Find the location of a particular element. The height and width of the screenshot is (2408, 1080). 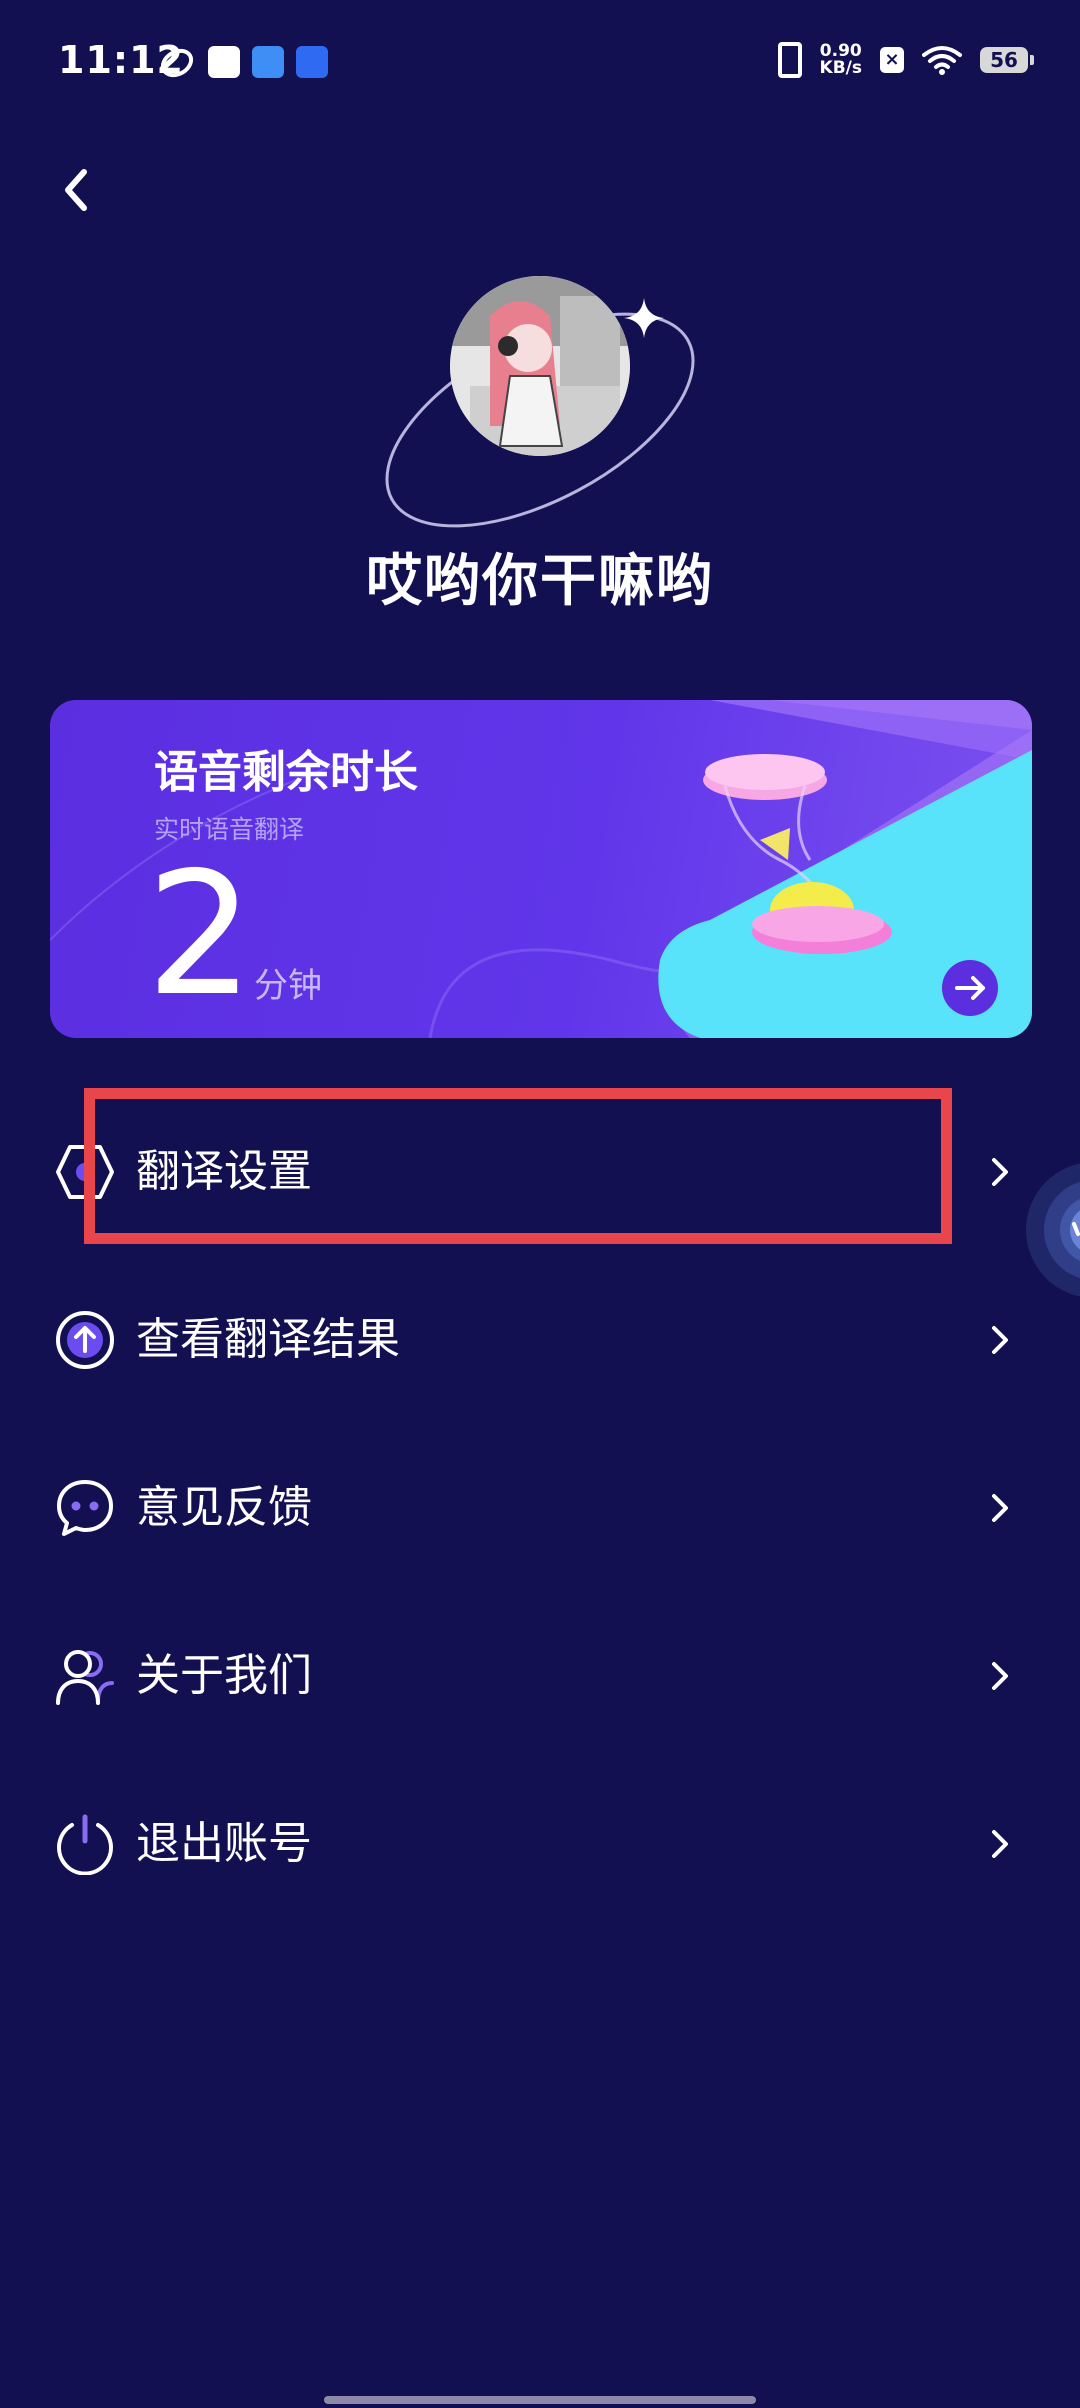

mail-icon is located at coordinates (224, 62).